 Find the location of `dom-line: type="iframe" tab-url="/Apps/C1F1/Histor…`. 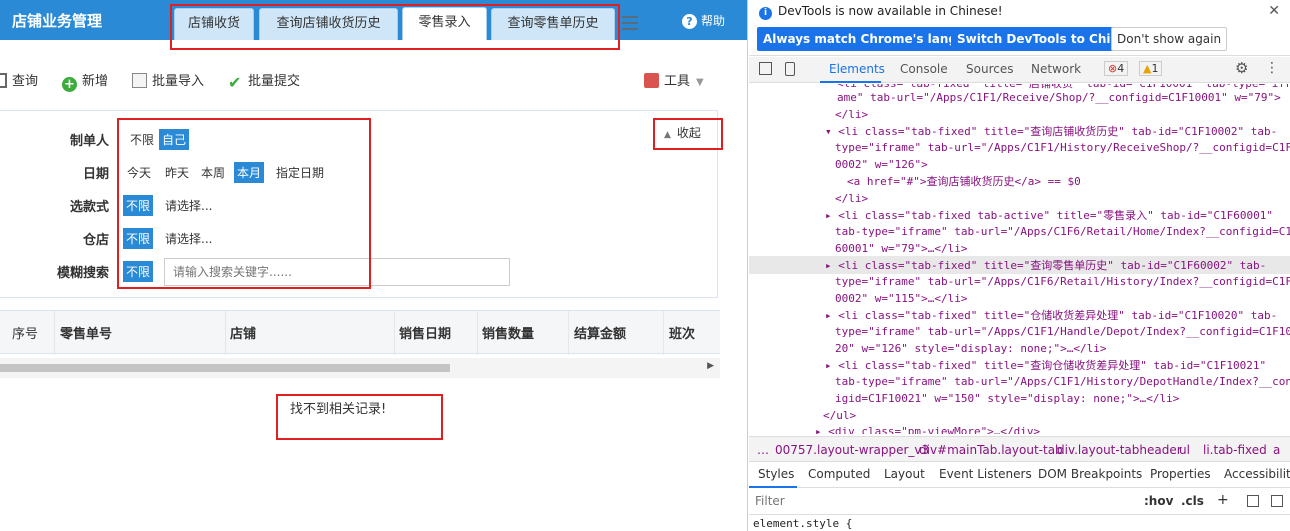

dom-line: type="iframe" tab-url="/Apps/C1F1/Histor… is located at coordinates (1062, 148).